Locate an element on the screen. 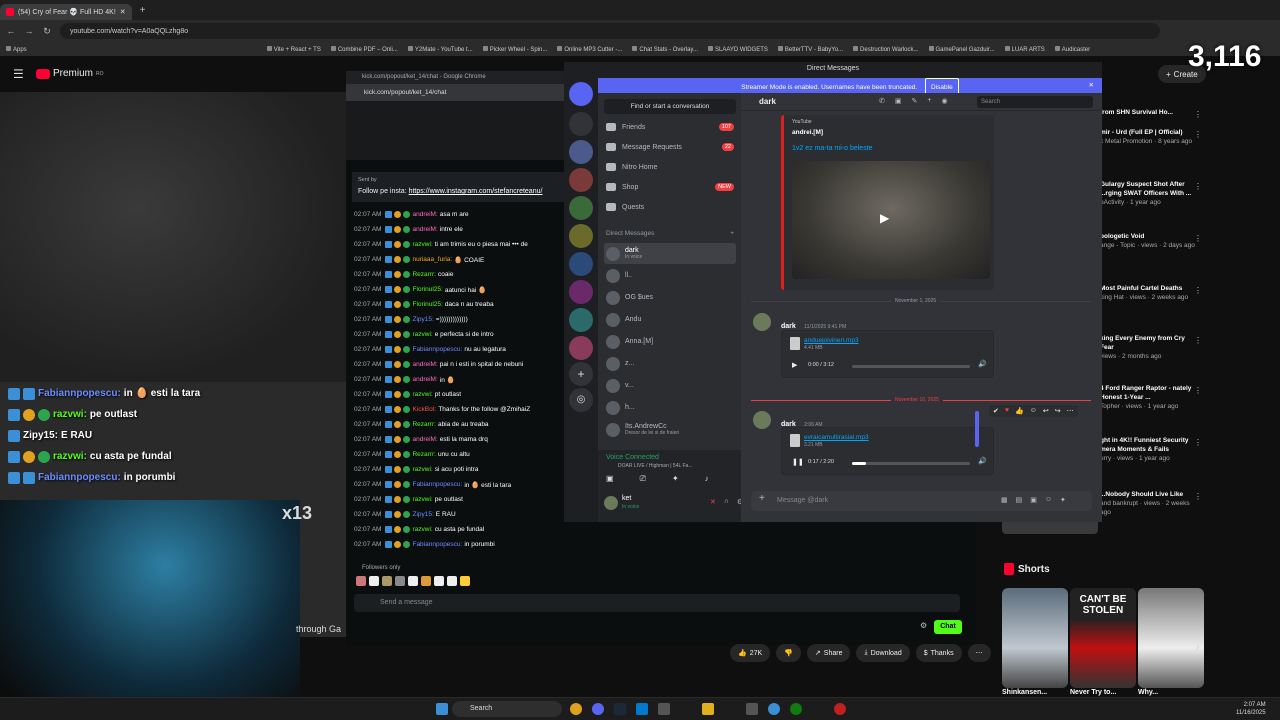 Image resolution: width=1280 pixels, height=720 pixels. message-user: Florinul25: is located at coordinates (427, 289).